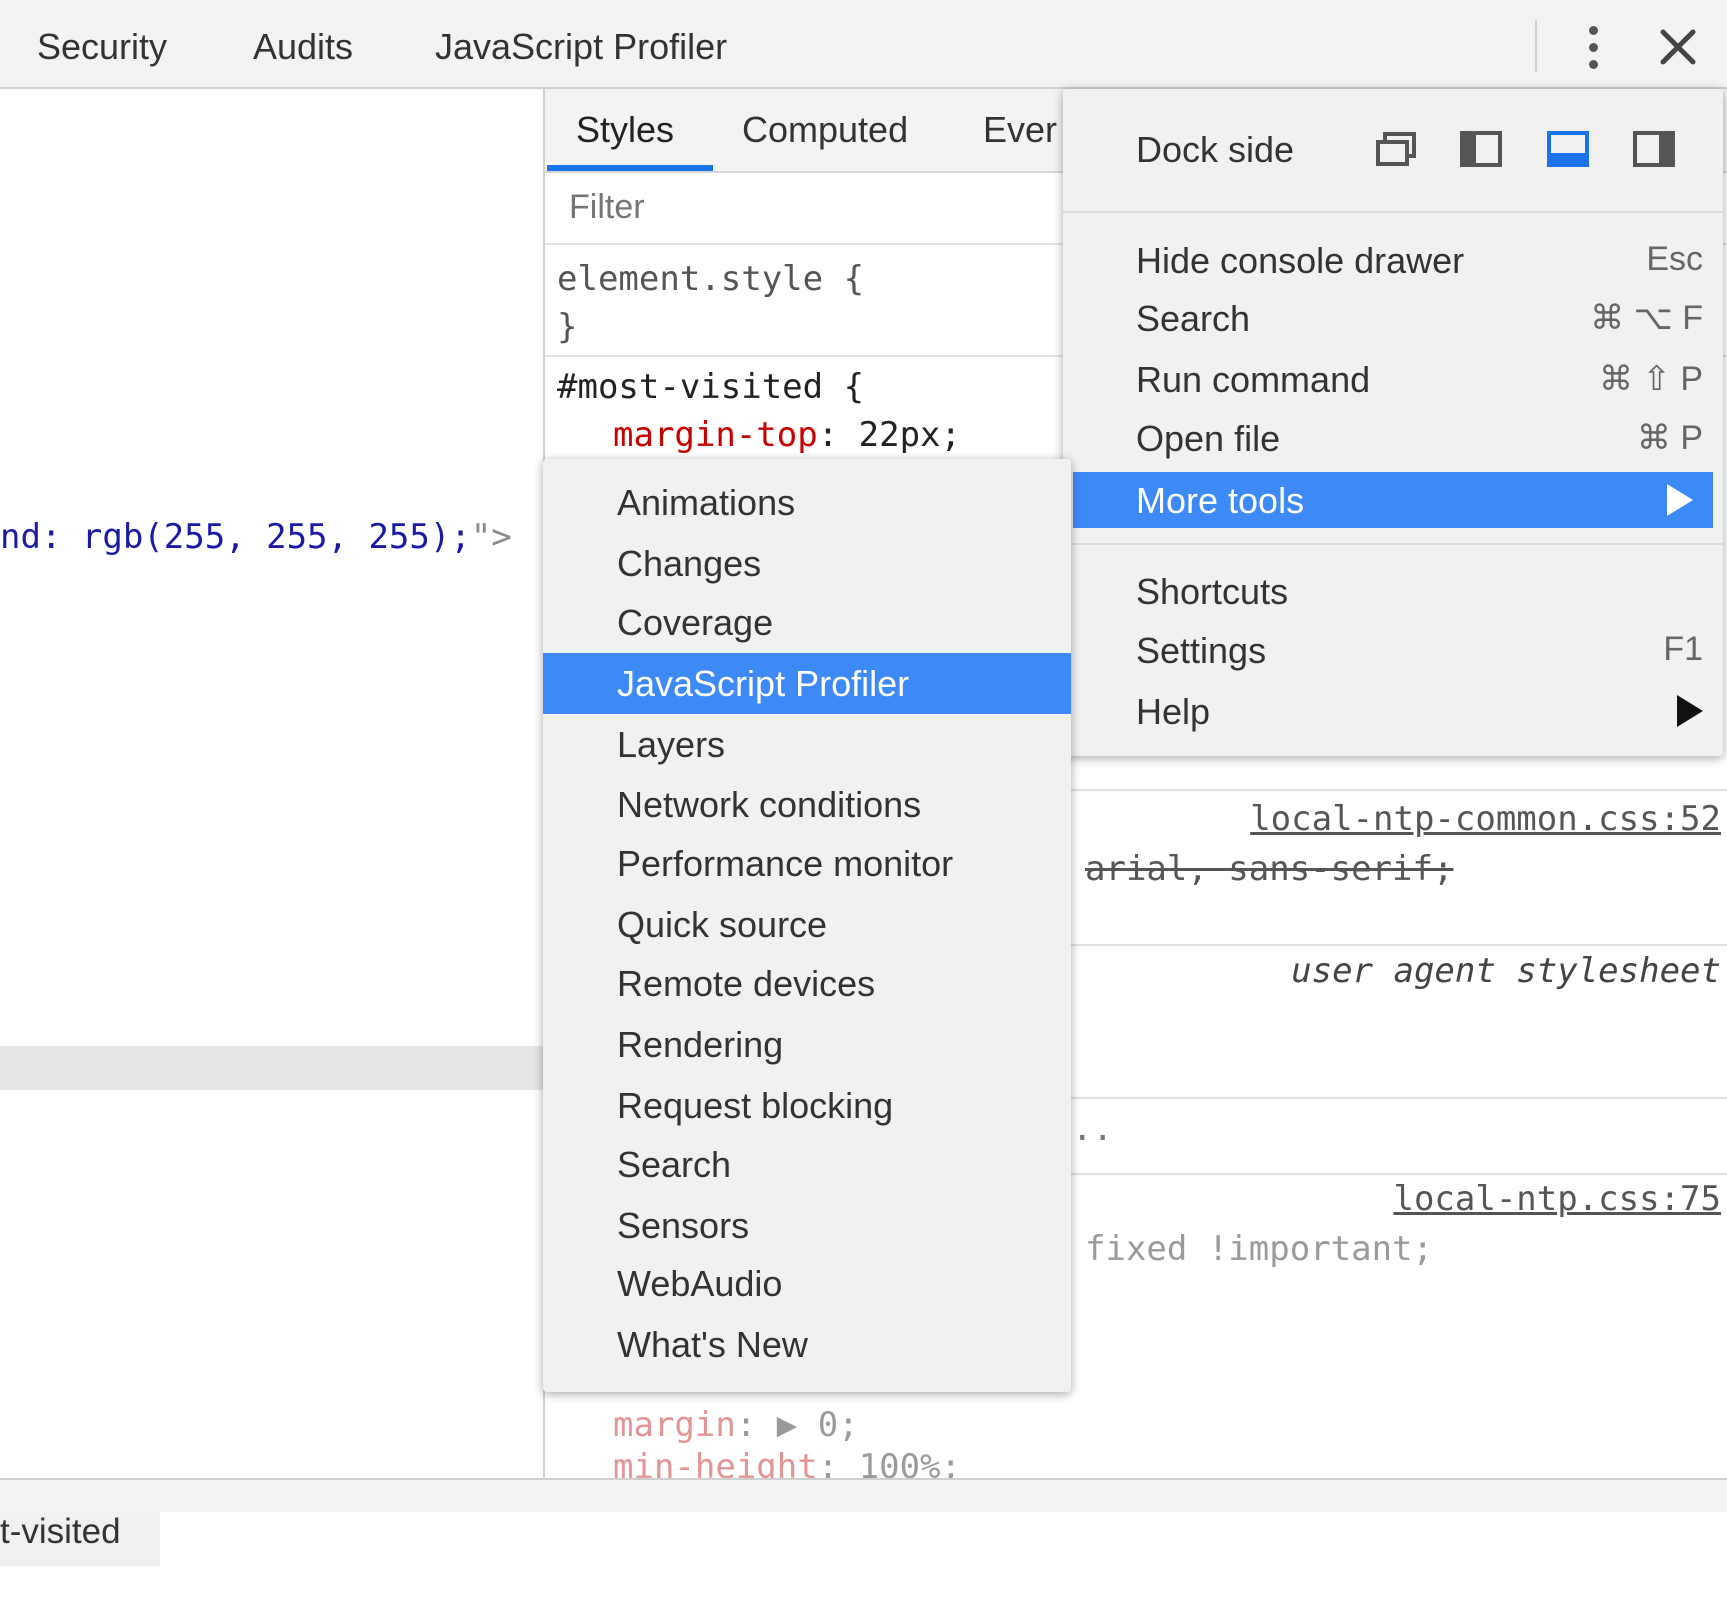 This screenshot has width=1727, height=1601. What do you see at coordinates (1568, 149) in the screenshot?
I see `dock-bottom-icon` at bounding box center [1568, 149].